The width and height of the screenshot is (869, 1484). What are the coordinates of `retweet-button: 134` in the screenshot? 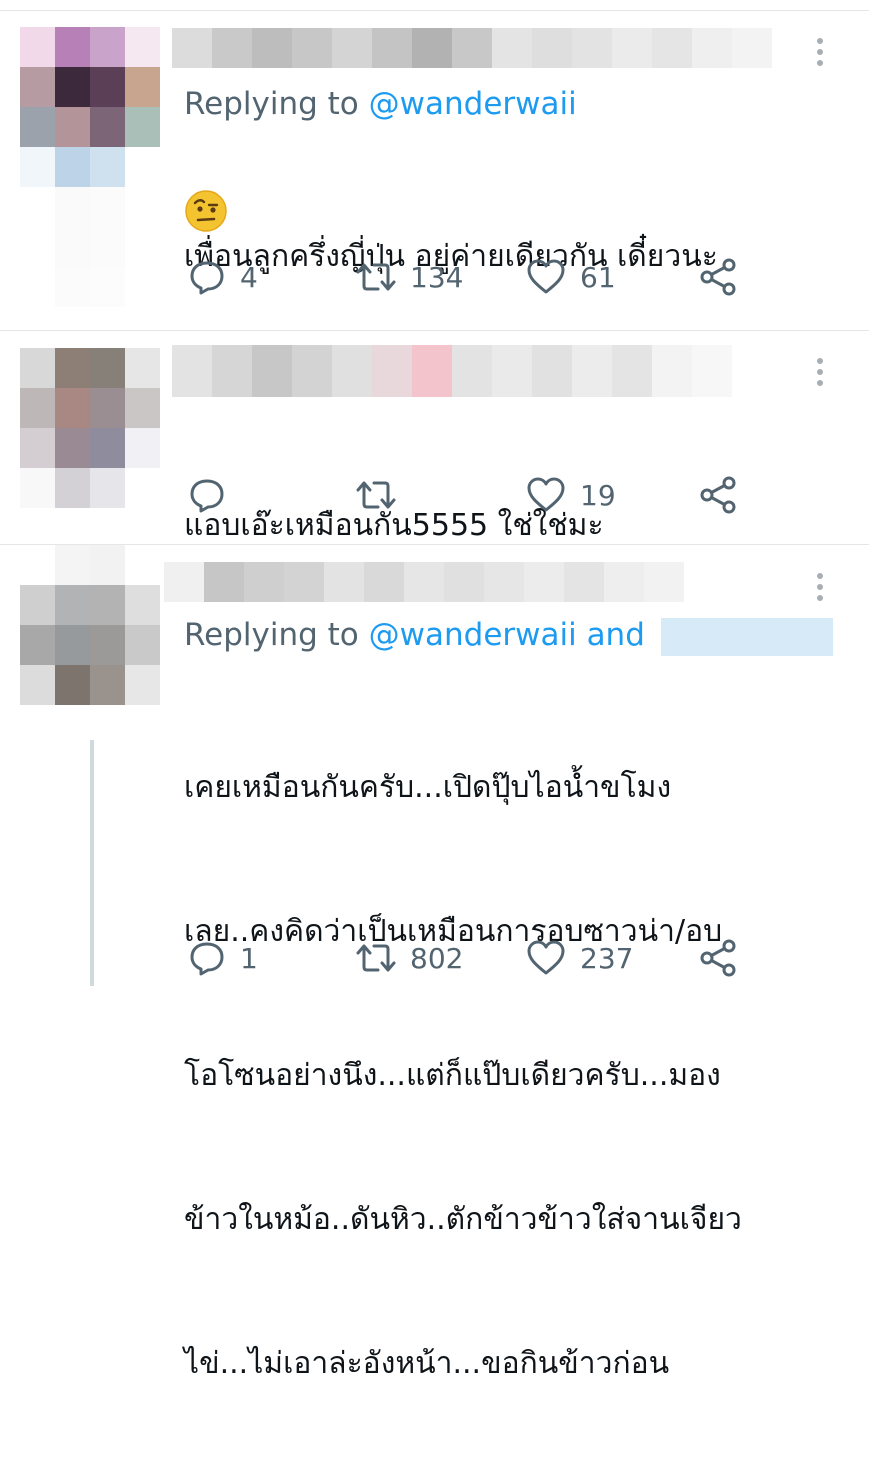 It's located at (409, 277).